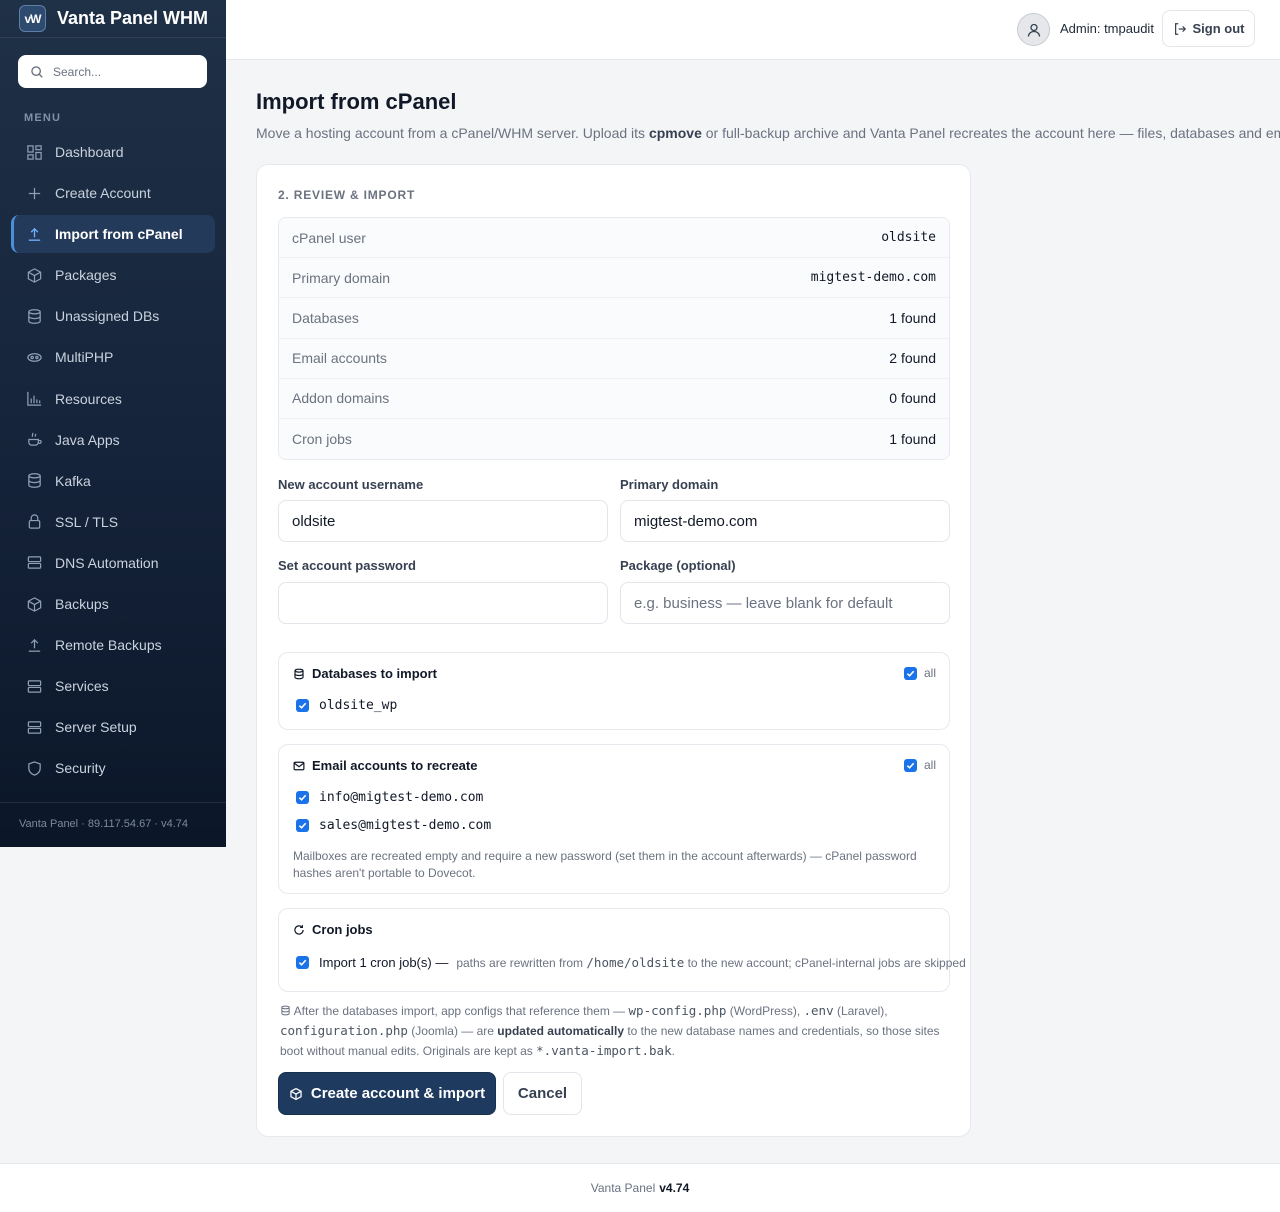  What do you see at coordinates (299, 673) in the screenshot?
I see `database-icon` at bounding box center [299, 673].